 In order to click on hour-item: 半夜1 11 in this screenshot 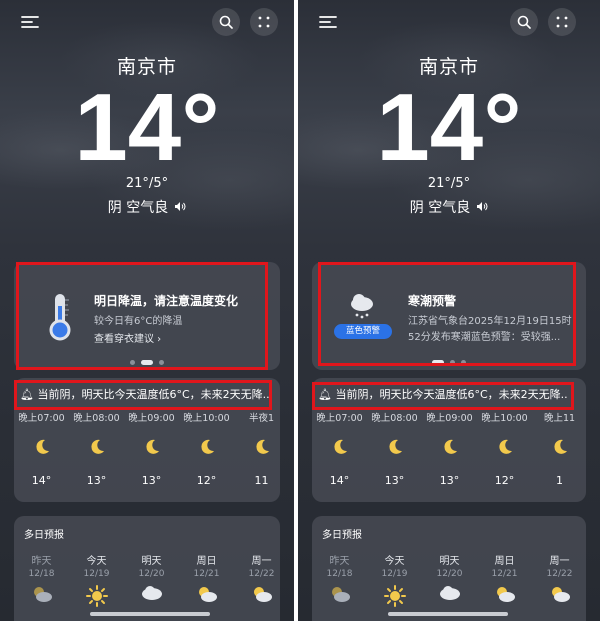, I will do `click(261, 448)`.